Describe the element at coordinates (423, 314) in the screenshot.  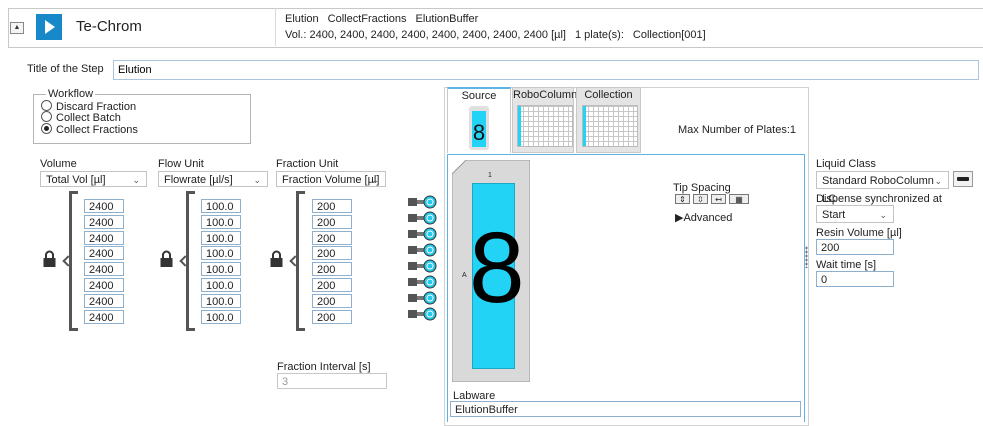
I see `tip-8-icon` at that location.